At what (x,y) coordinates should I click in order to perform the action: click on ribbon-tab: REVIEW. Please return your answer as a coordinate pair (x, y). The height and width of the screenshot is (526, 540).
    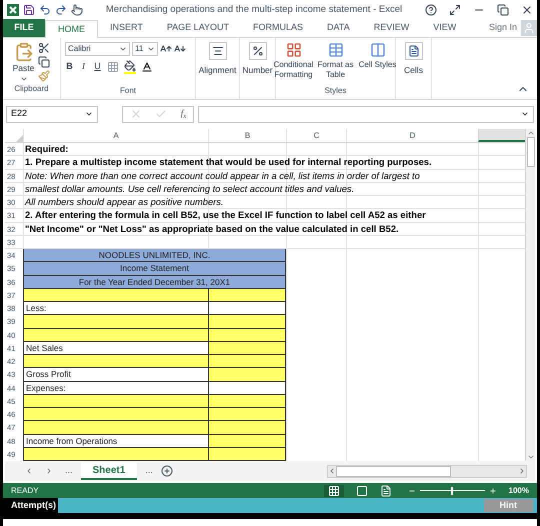
    Looking at the image, I should click on (392, 28).